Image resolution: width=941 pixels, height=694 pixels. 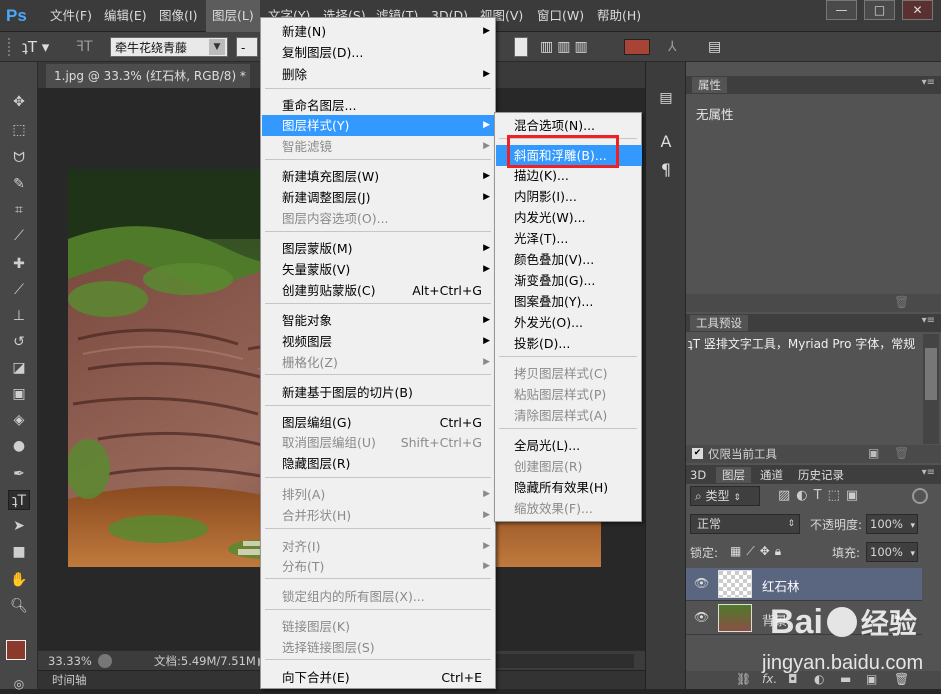 What do you see at coordinates (920, 496) in the screenshot?
I see `filter-toggle-icon` at bounding box center [920, 496].